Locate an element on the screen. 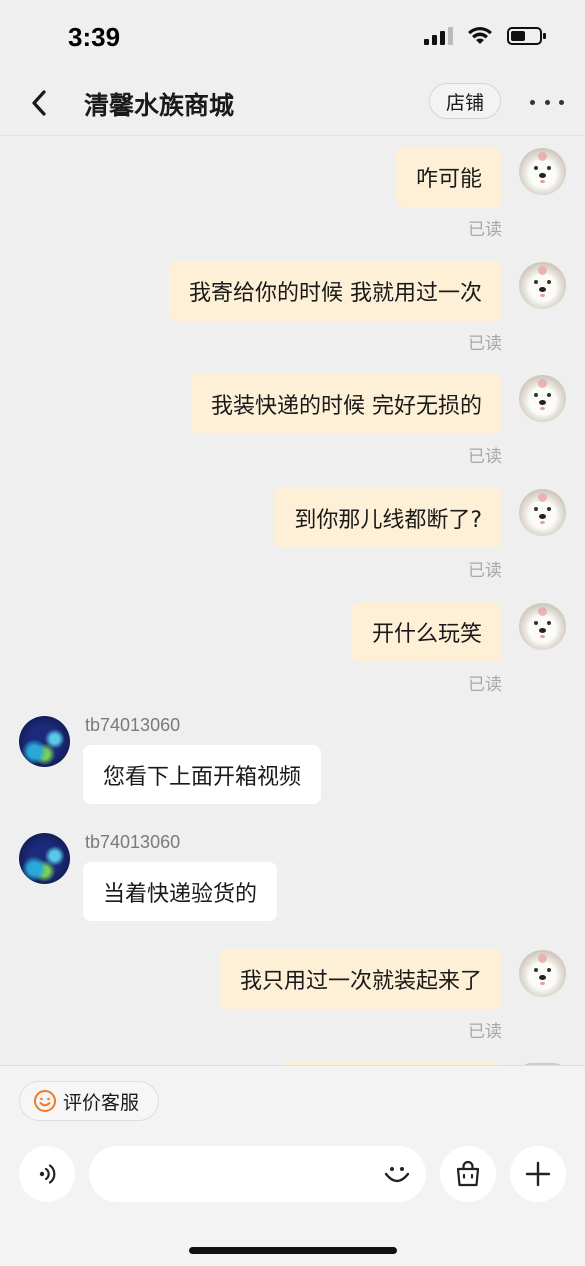  emoji-button is located at coordinates (397, 1174).